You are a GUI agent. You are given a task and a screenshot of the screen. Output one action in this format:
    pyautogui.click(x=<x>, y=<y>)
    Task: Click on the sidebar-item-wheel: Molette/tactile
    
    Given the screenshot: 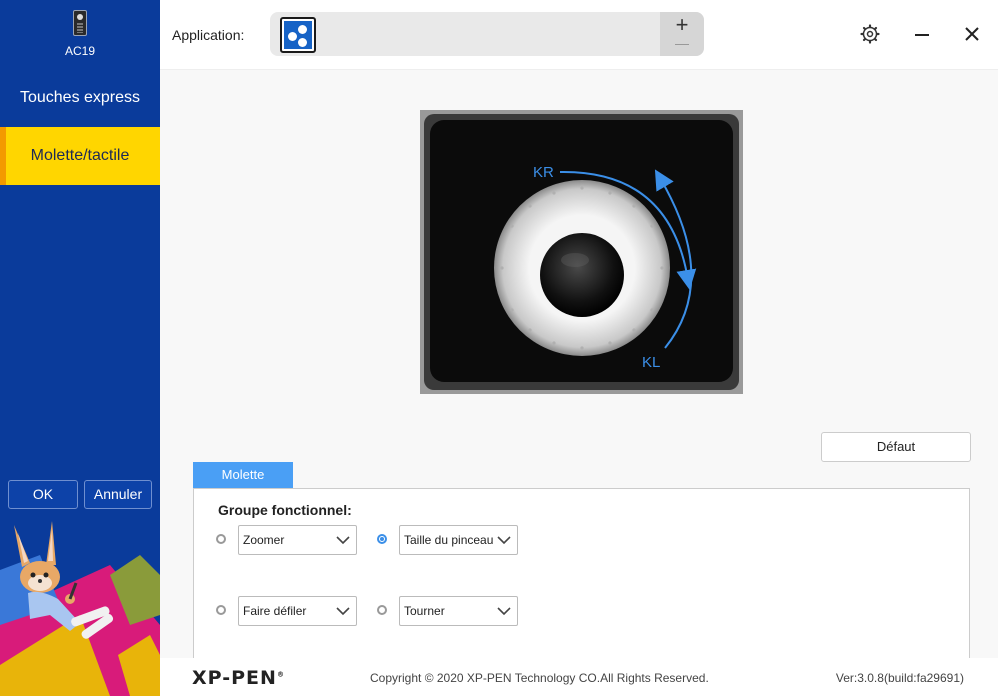 What is the action you would take?
    pyautogui.click(x=80, y=156)
    